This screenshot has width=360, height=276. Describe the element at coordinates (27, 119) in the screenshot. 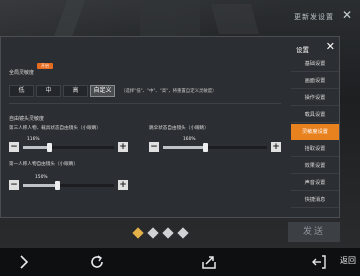

I see `free-look-section-title: 自由镜头灵敏度` at that location.